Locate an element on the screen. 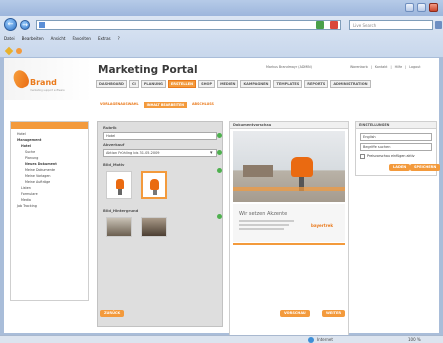 This screenshot has height=343, width=443. page-title: Marketing Portal is located at coordinates (148, 70).